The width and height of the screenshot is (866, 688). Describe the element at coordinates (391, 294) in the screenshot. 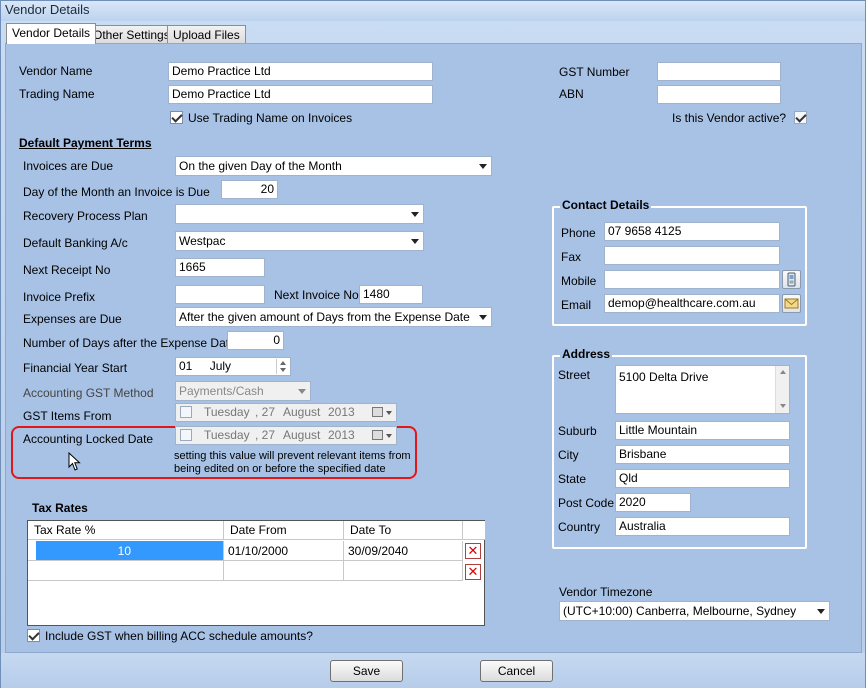

I see `next-invoice-input: 1480` at that location.